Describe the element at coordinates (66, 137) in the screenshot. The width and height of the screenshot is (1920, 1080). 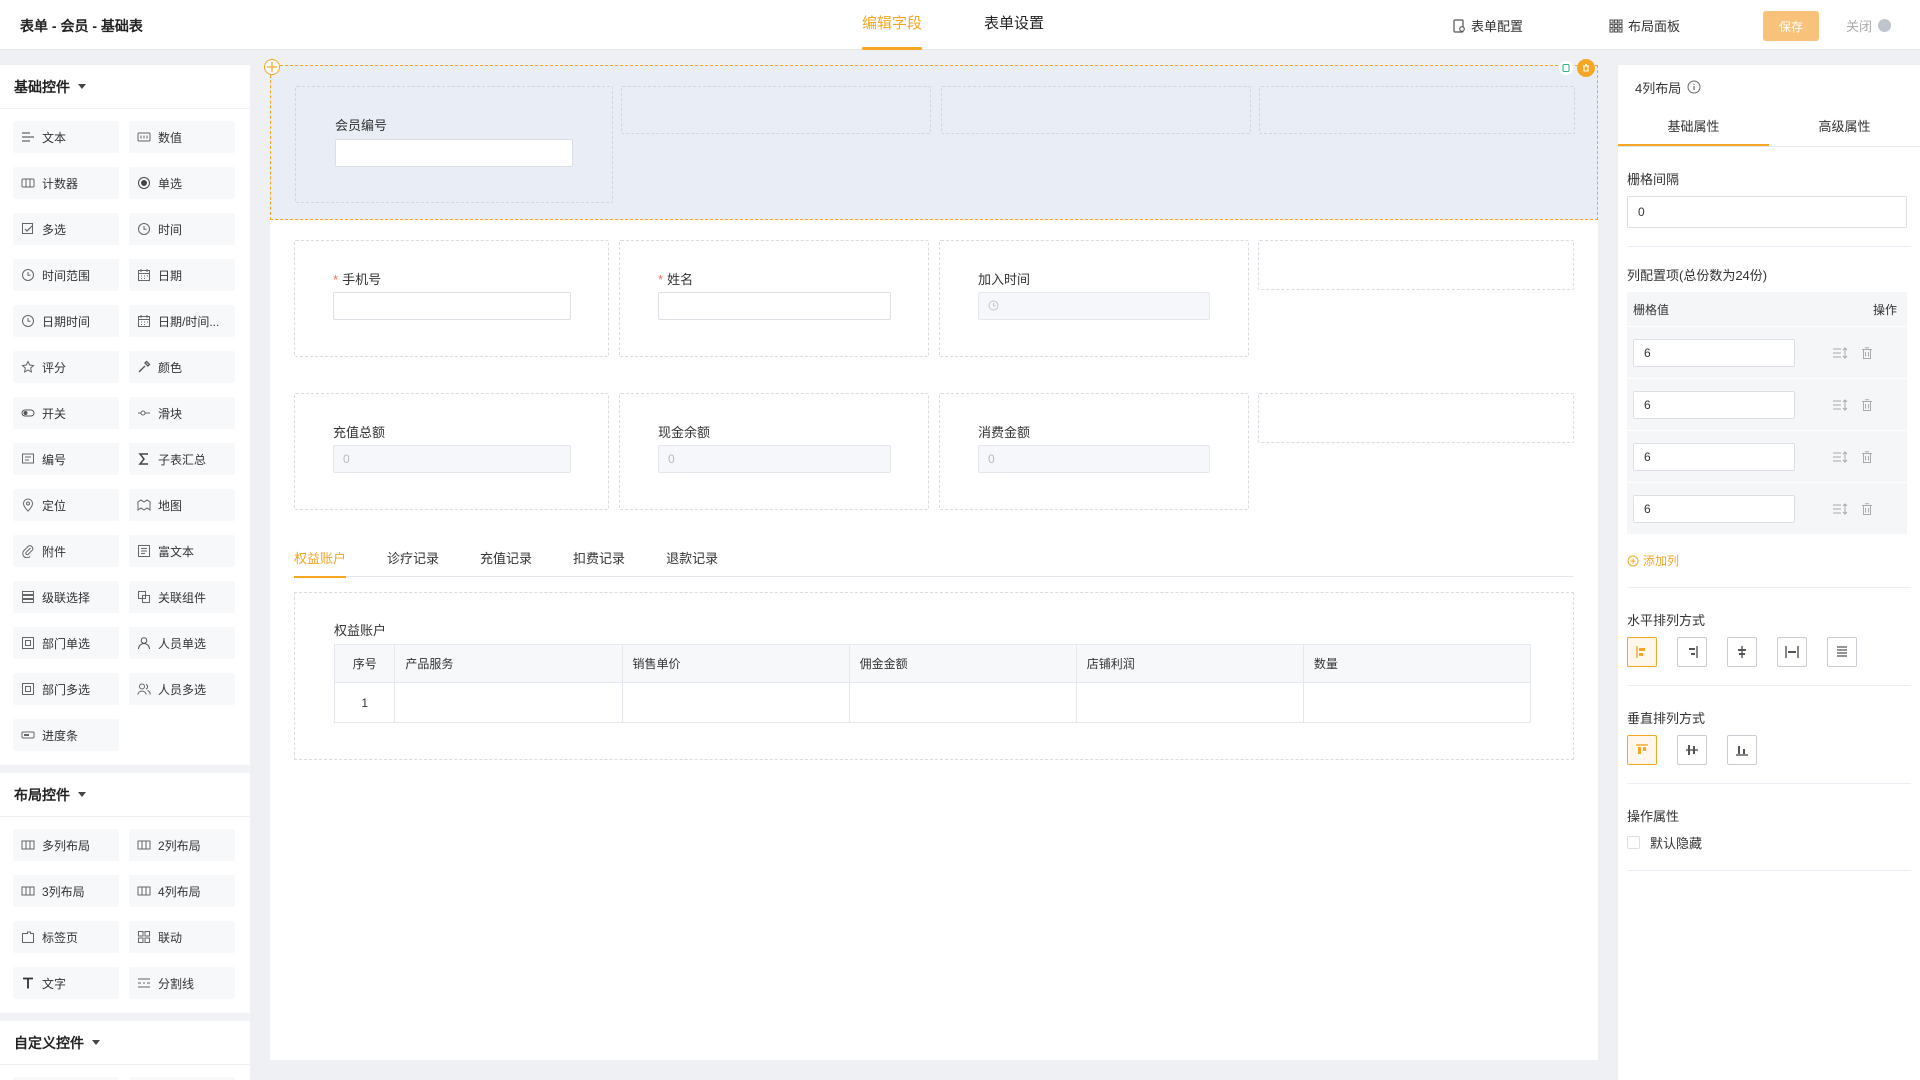
I see `basic-control-0: 文本` at that location.